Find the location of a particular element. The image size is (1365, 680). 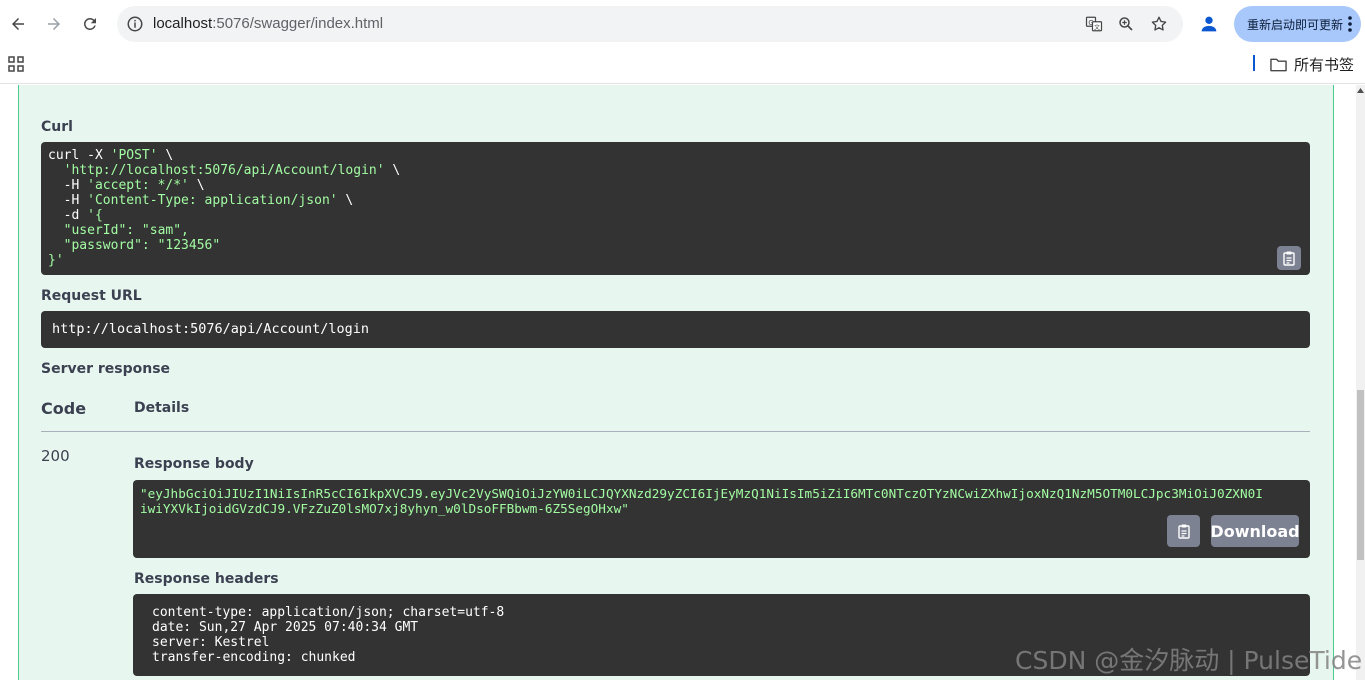

copy-curl-button is located at coordinates (1289, 258).